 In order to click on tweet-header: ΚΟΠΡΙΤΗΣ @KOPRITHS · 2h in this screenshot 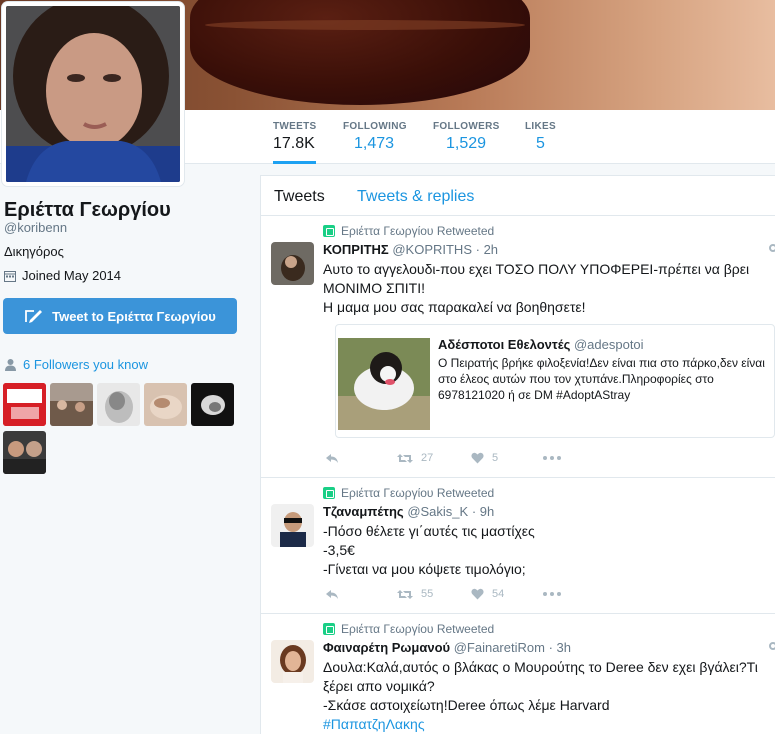, I will do `click(410, 249)`.